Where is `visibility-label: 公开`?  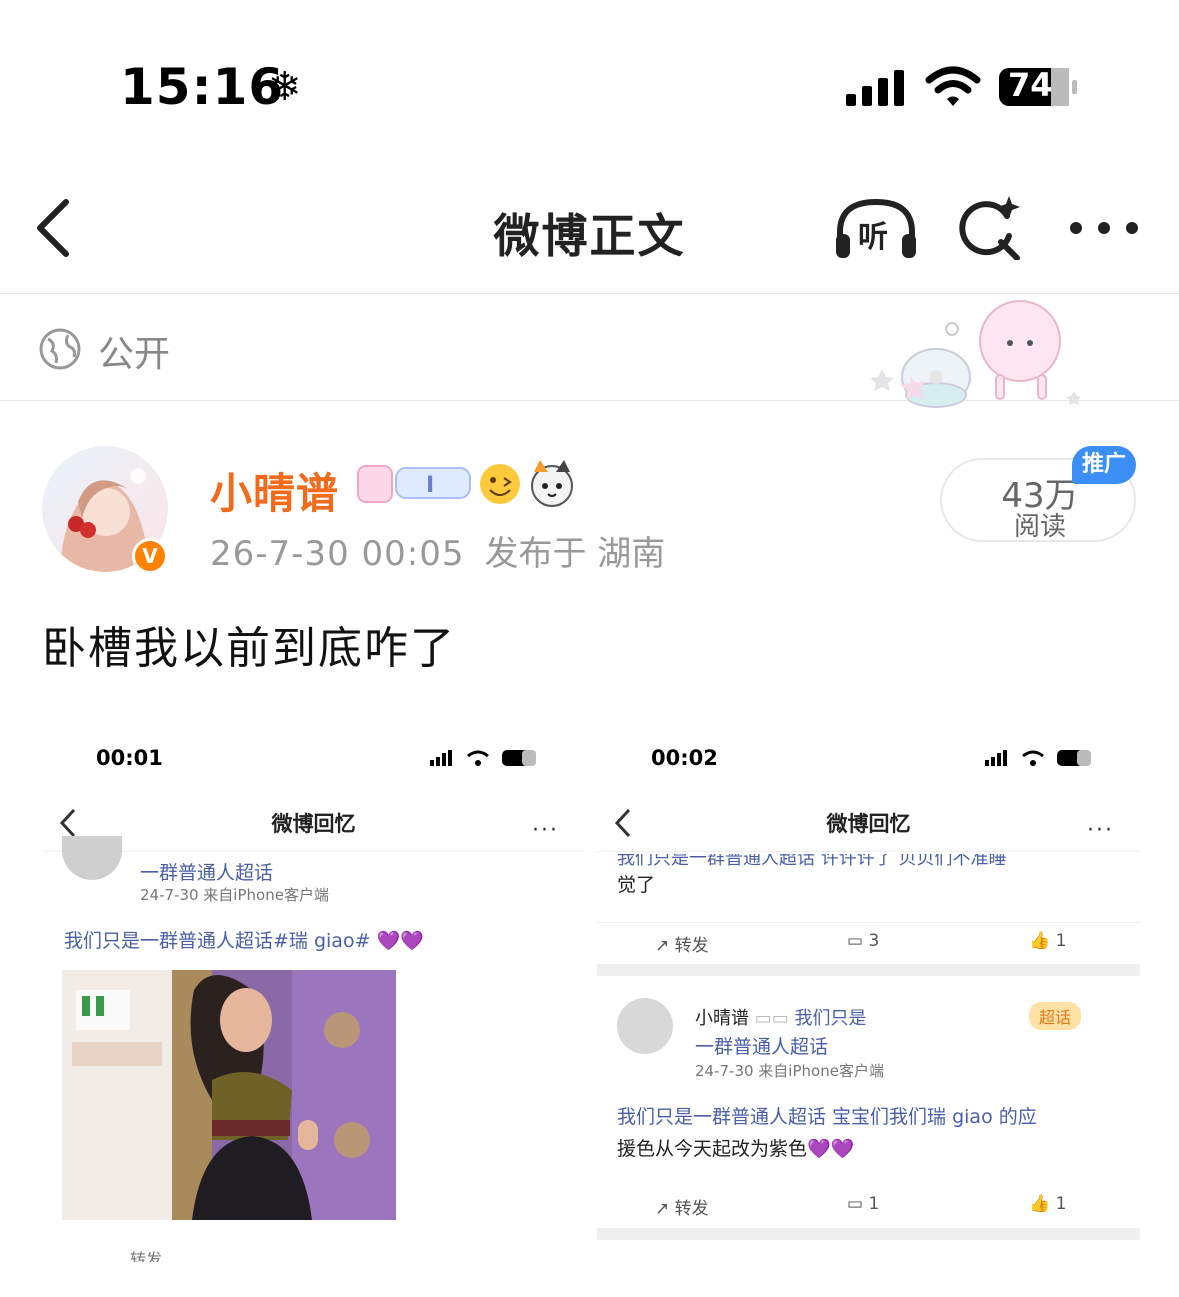 visibility-label: 公开 is located at coordinates (134, 354).